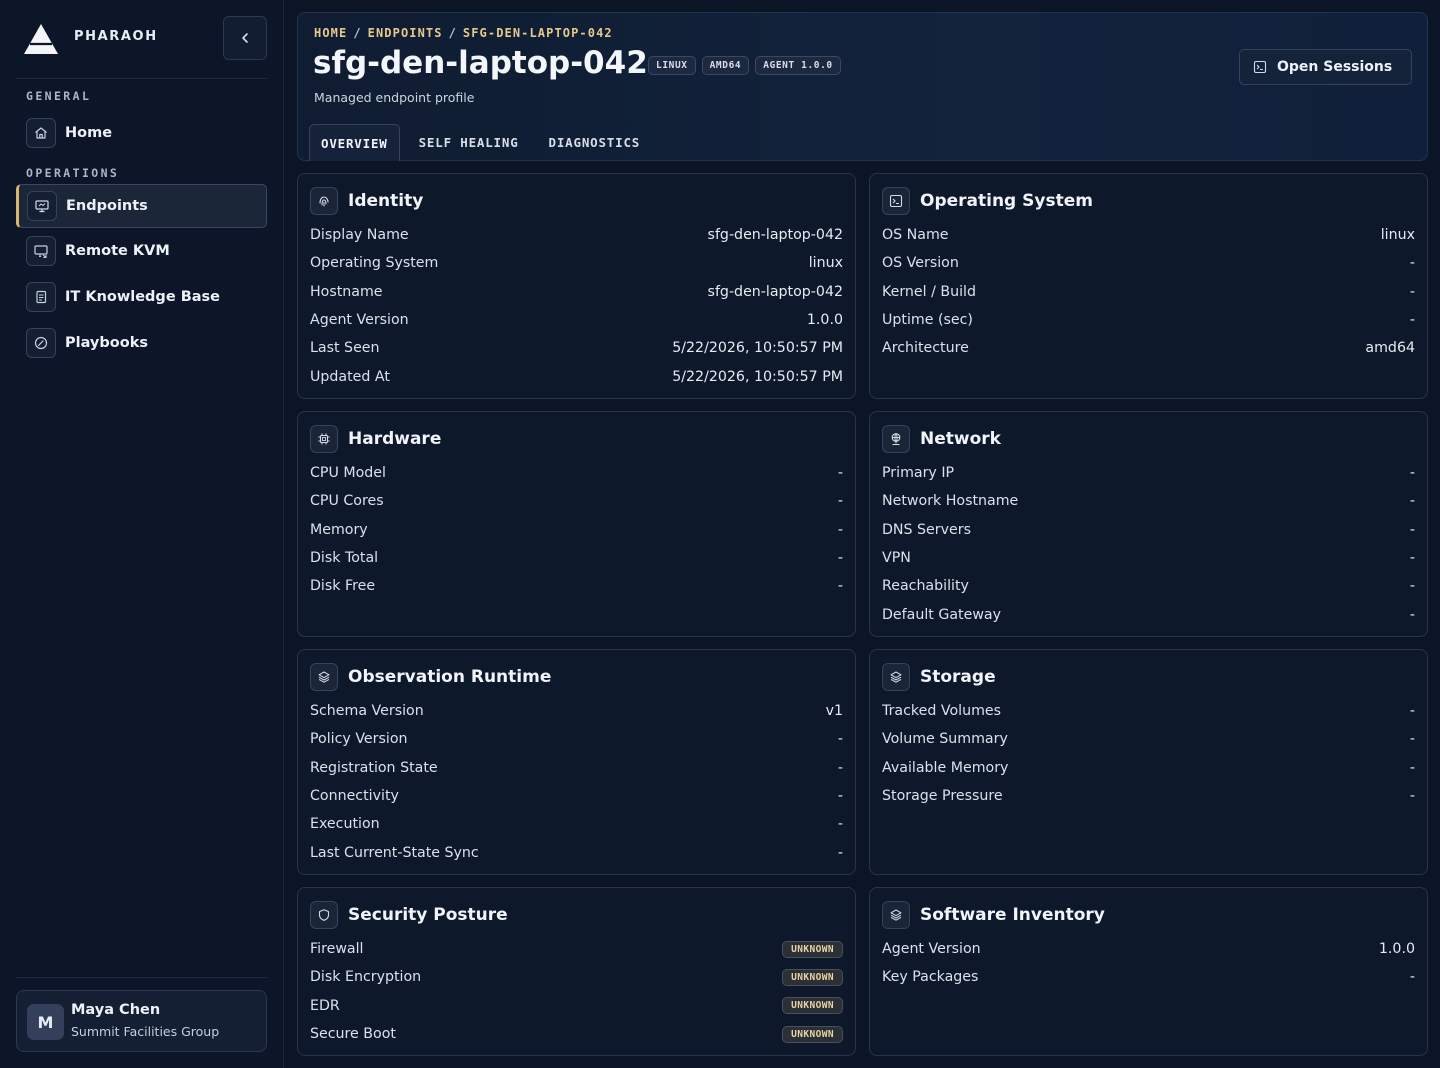  Describe the element at coordinates (925, 348) in the screenshot. I see `detail-label: Architecture` at that location.